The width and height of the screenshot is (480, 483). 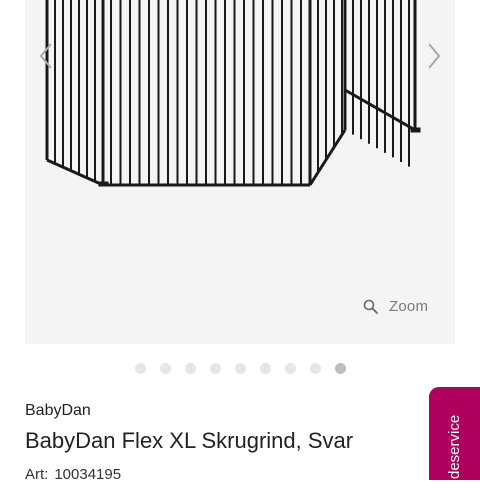 I want to click on gallery-pagination, so click(x=240, y=368).